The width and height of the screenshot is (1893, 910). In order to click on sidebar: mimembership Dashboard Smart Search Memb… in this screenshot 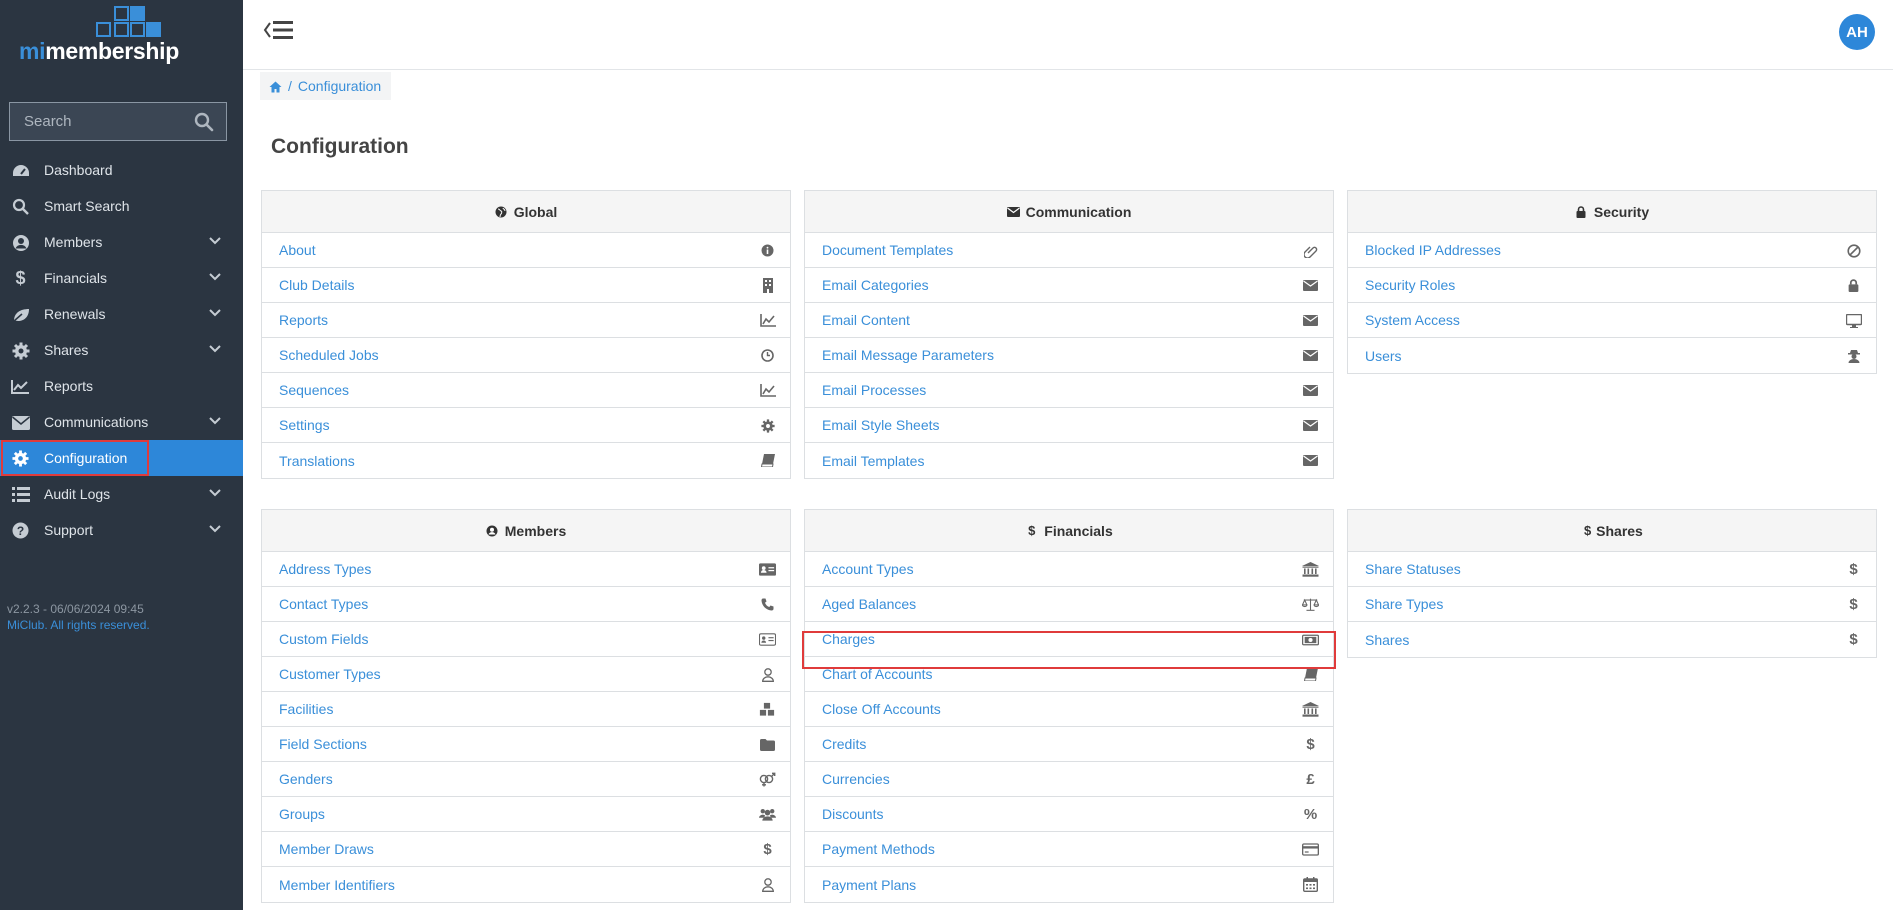, I will do `click(121, 455)`.